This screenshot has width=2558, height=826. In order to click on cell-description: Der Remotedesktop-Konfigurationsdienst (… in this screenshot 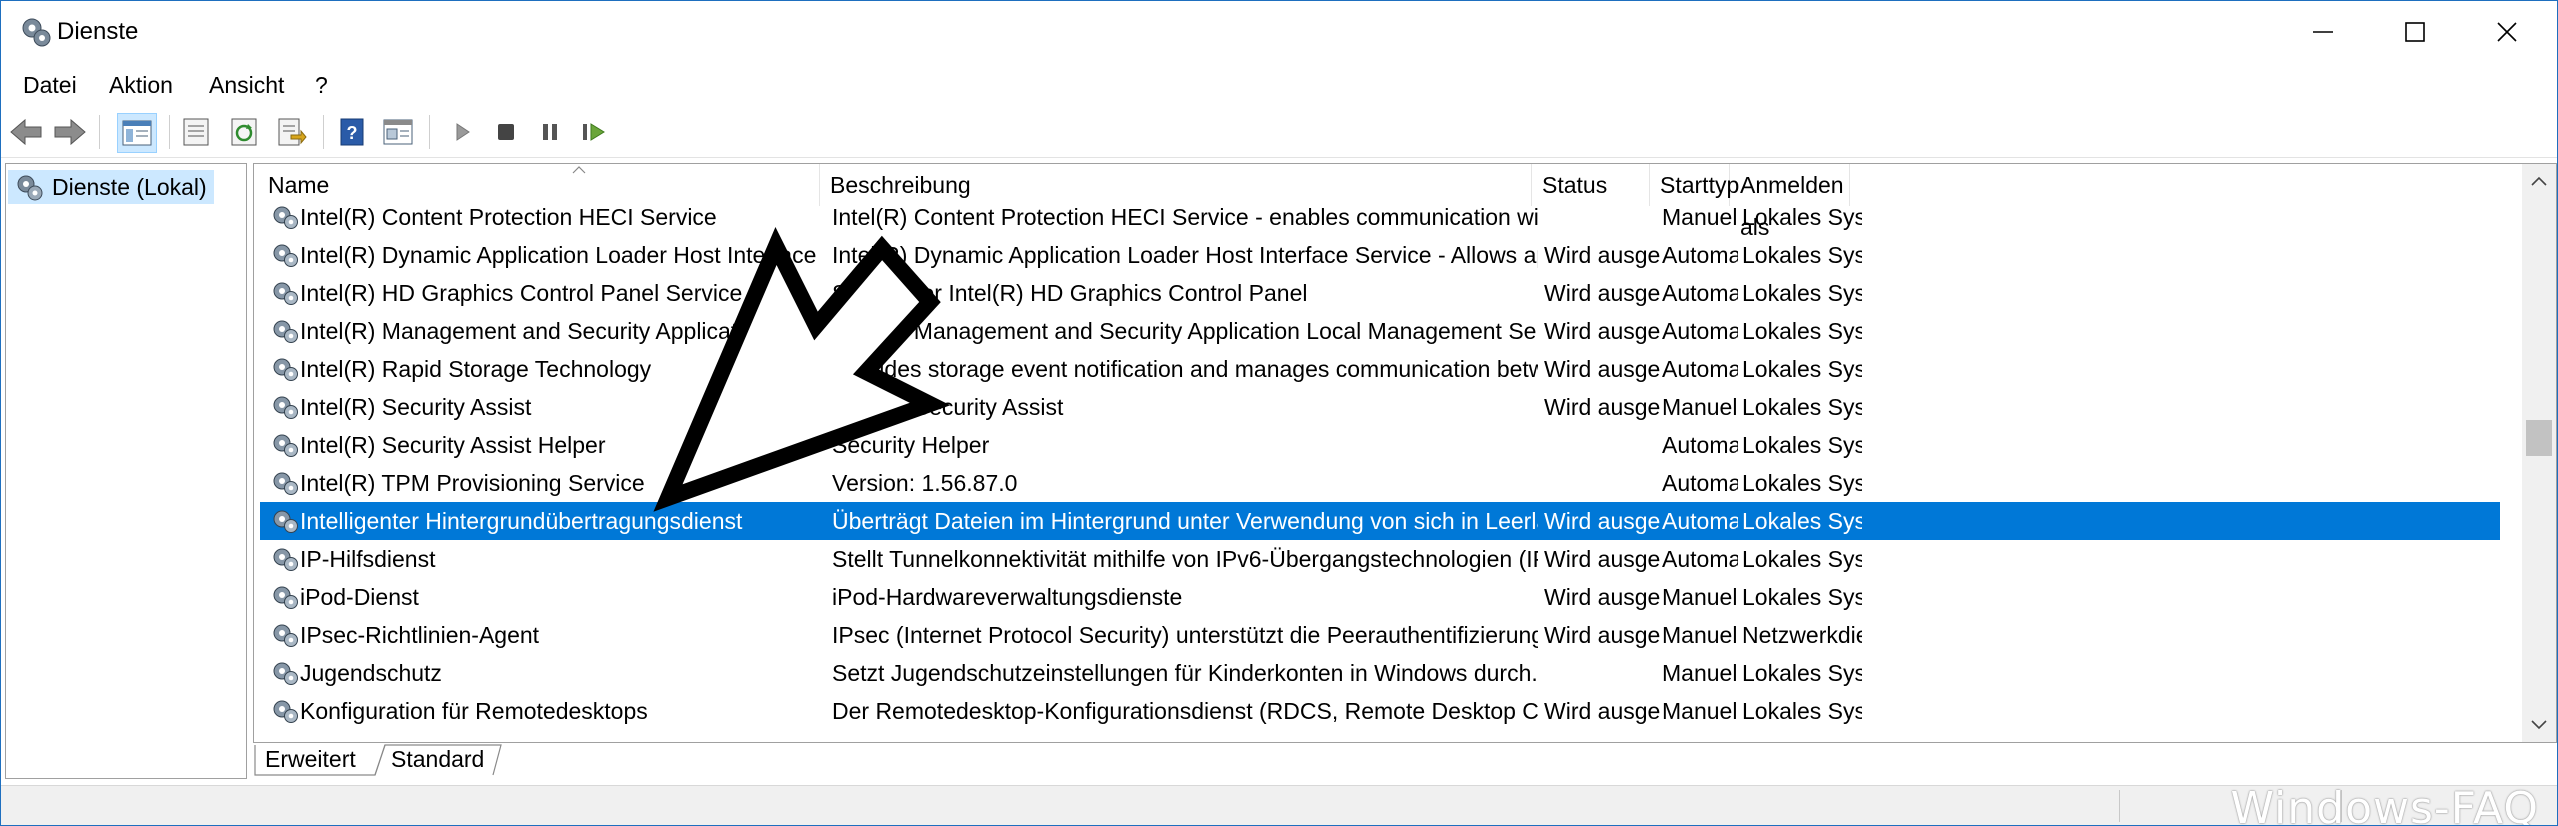, I will do `click(1185, 711)`.